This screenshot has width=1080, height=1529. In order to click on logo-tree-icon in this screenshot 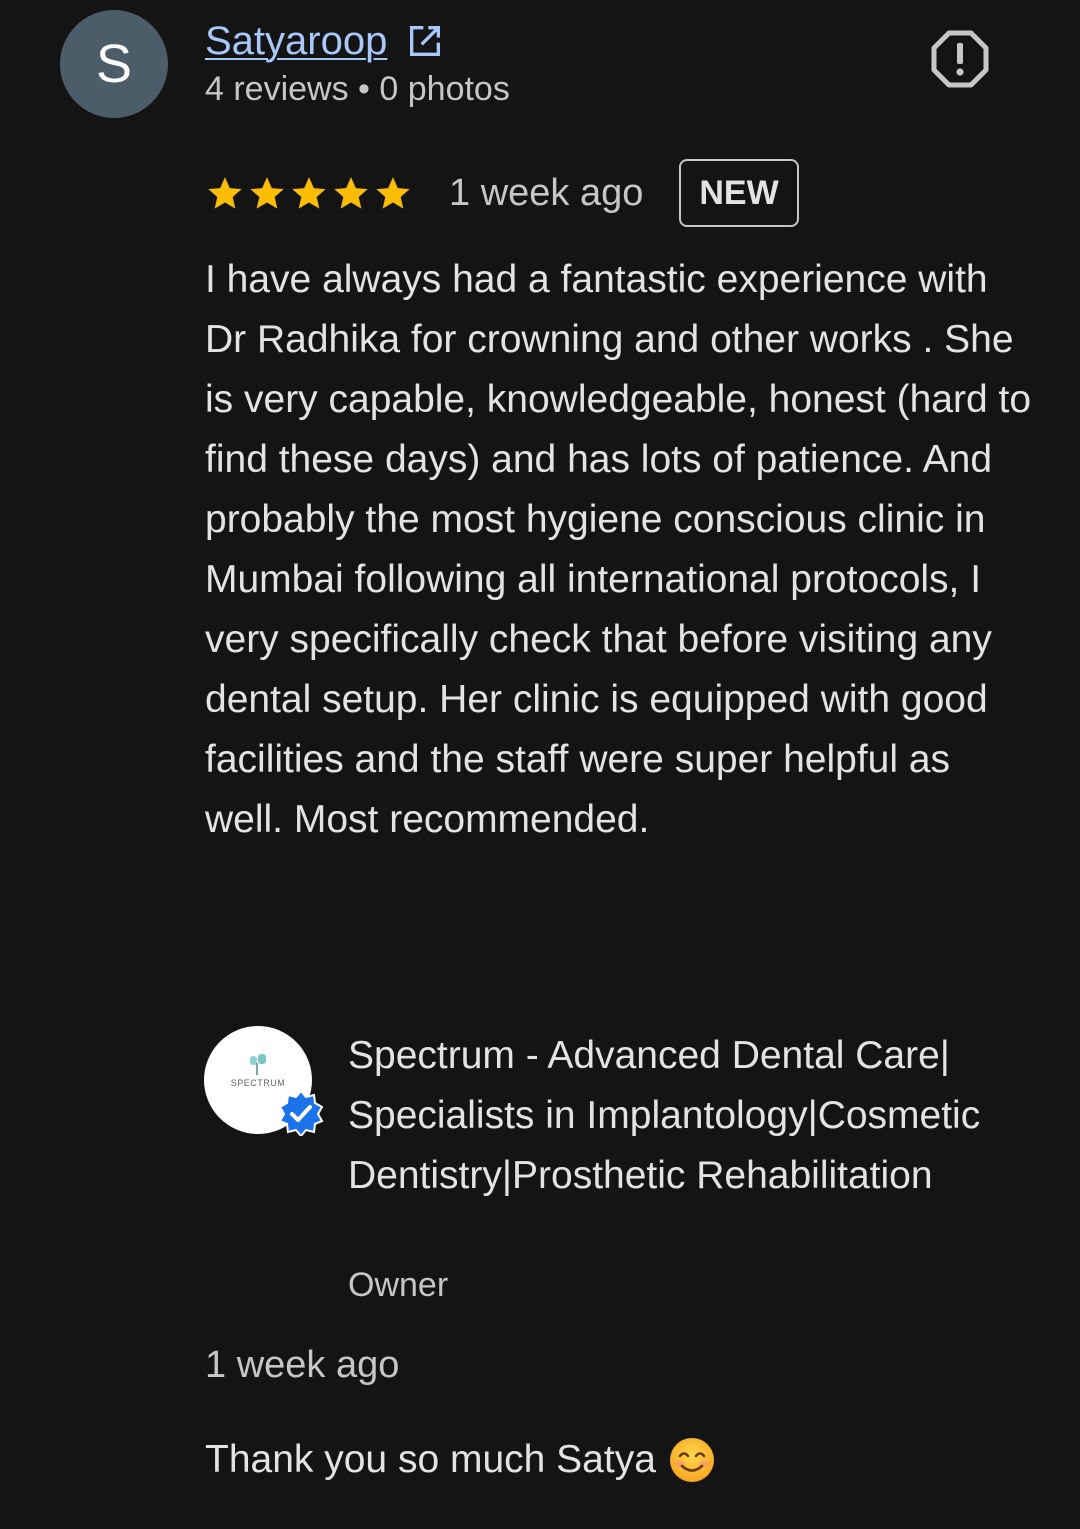, I will do `click(258, 1064)`.